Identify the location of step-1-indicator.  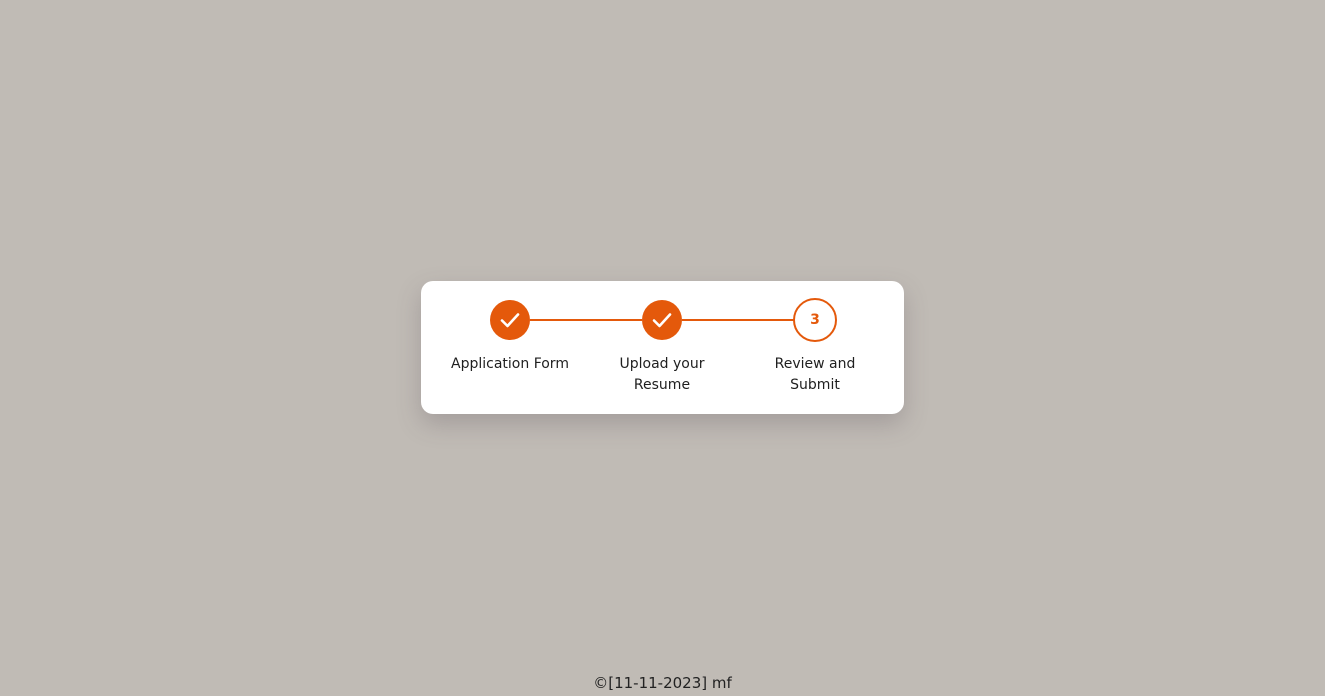
(510, 320).